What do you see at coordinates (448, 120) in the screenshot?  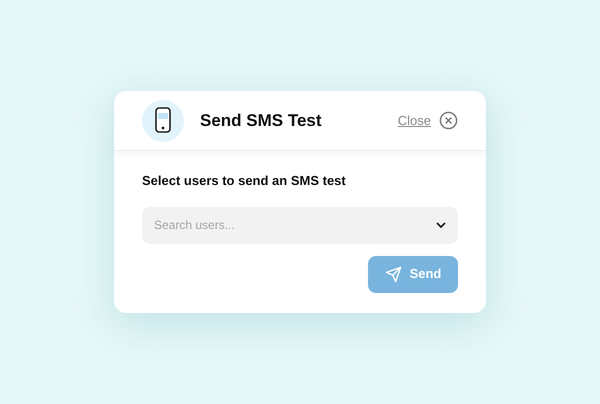 I see `close-icon` at bounding box center [448, 120].